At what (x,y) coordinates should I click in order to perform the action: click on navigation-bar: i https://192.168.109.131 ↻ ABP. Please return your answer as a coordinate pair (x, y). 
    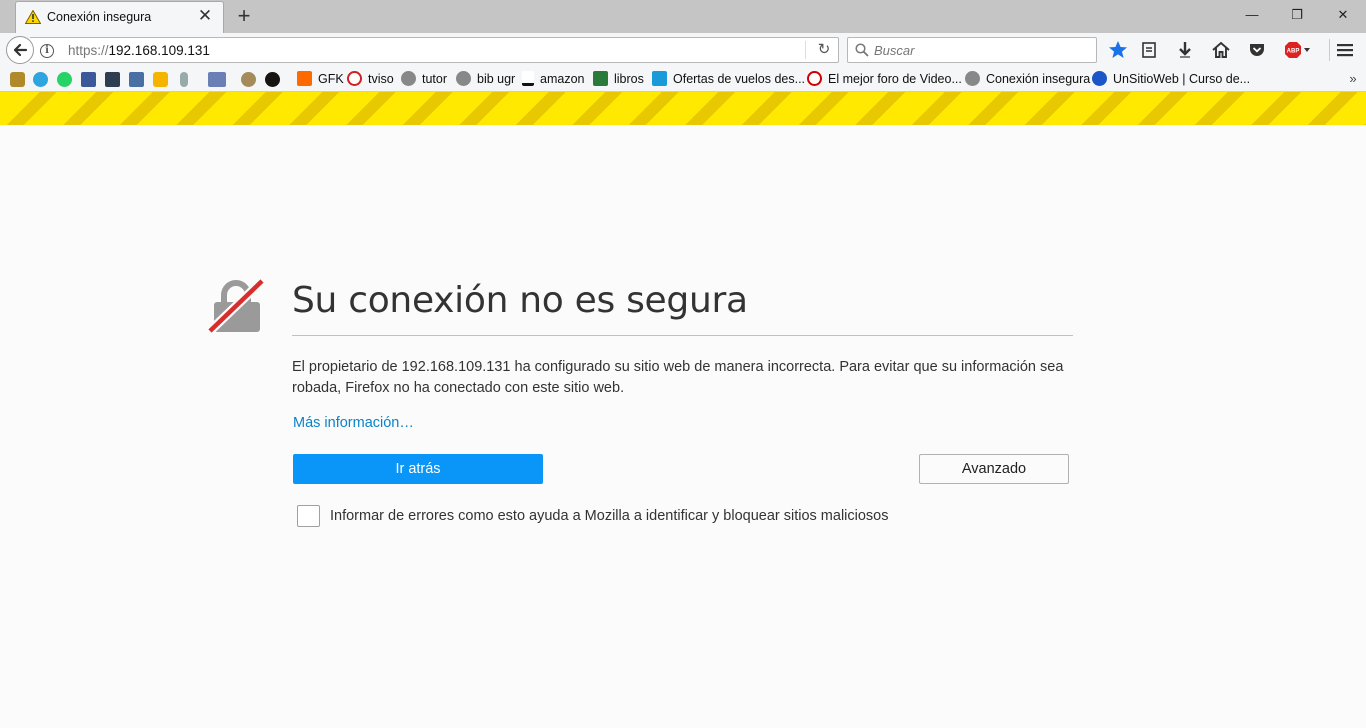
    Looking at the image, I should click on (683, 50).